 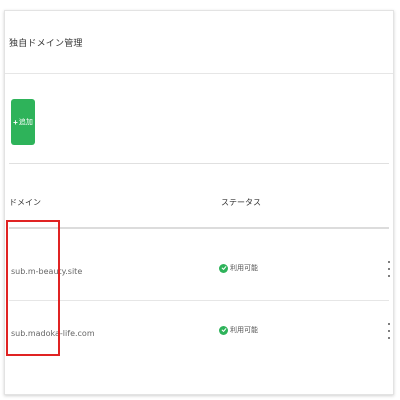 What do you see at coordinates (15, 122) in the screenshot?
I see `plus-icon: +` at bounding box center [15, 122].